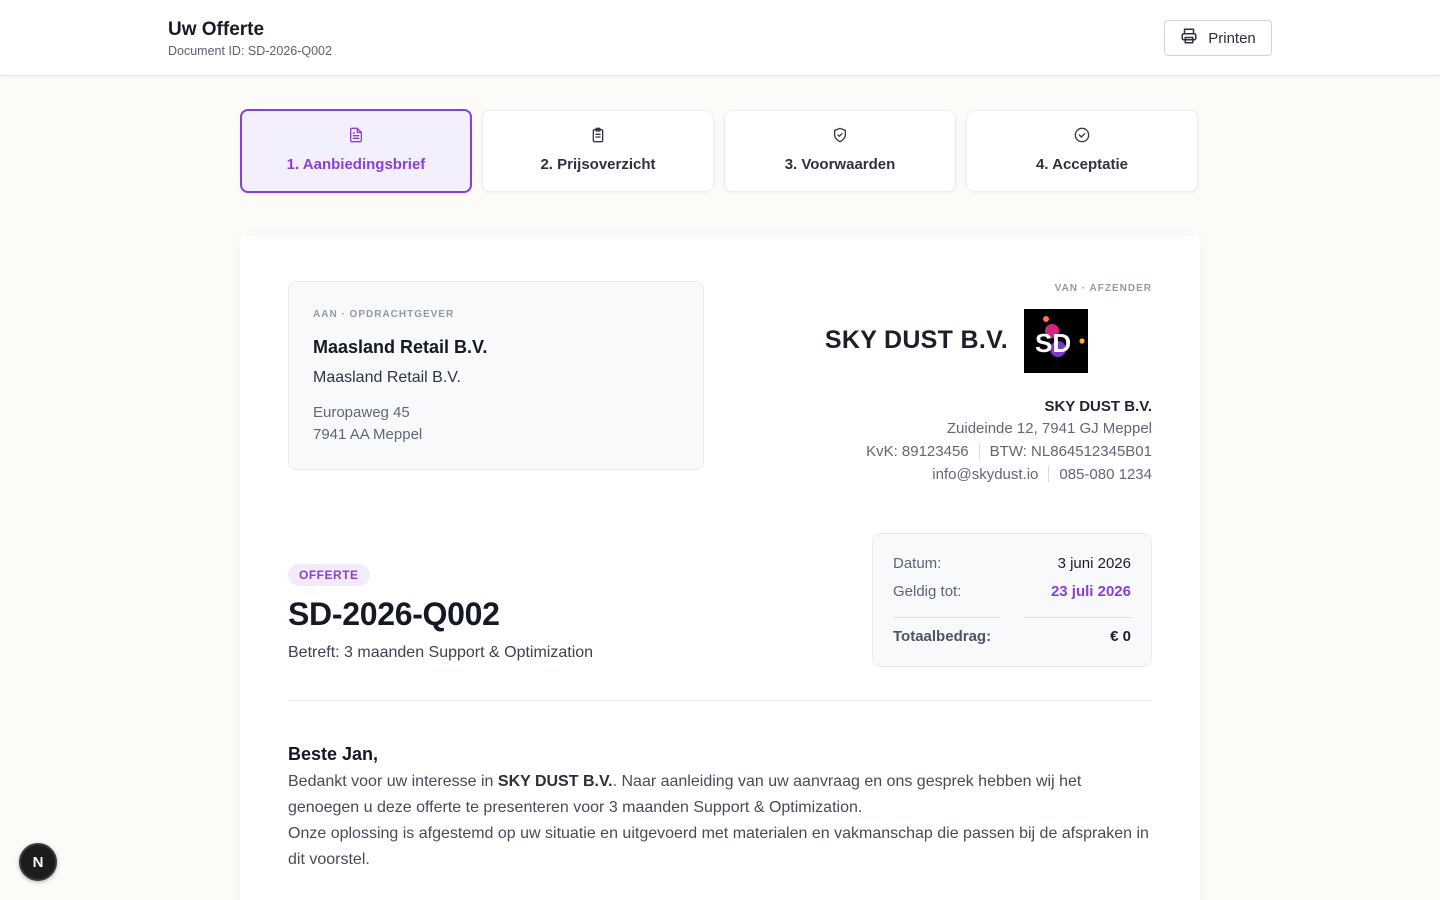 Image resolution: width=1440 pixels, height=900 pixels. Describe the element at coordinates (361, 412) in the screenshot. I see `client-street: Europaweg 45` at that location.